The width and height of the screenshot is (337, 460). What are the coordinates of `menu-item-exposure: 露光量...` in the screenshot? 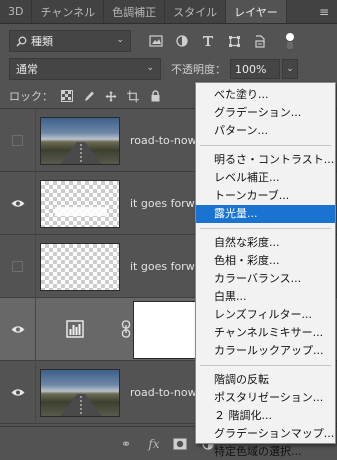 It's located at (265, 214).